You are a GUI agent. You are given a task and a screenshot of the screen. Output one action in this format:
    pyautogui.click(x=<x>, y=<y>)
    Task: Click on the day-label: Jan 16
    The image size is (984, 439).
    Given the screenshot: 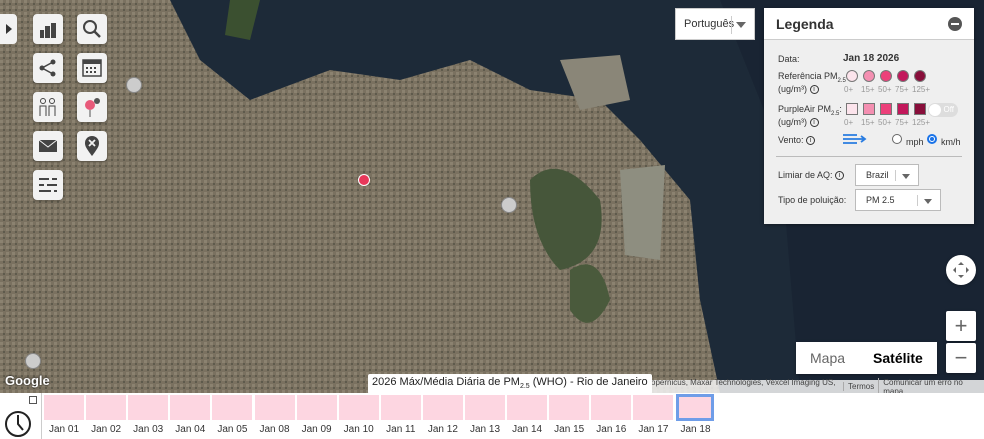 What is the action you would take?
    pyautogui.click(x=611, y=429)
    